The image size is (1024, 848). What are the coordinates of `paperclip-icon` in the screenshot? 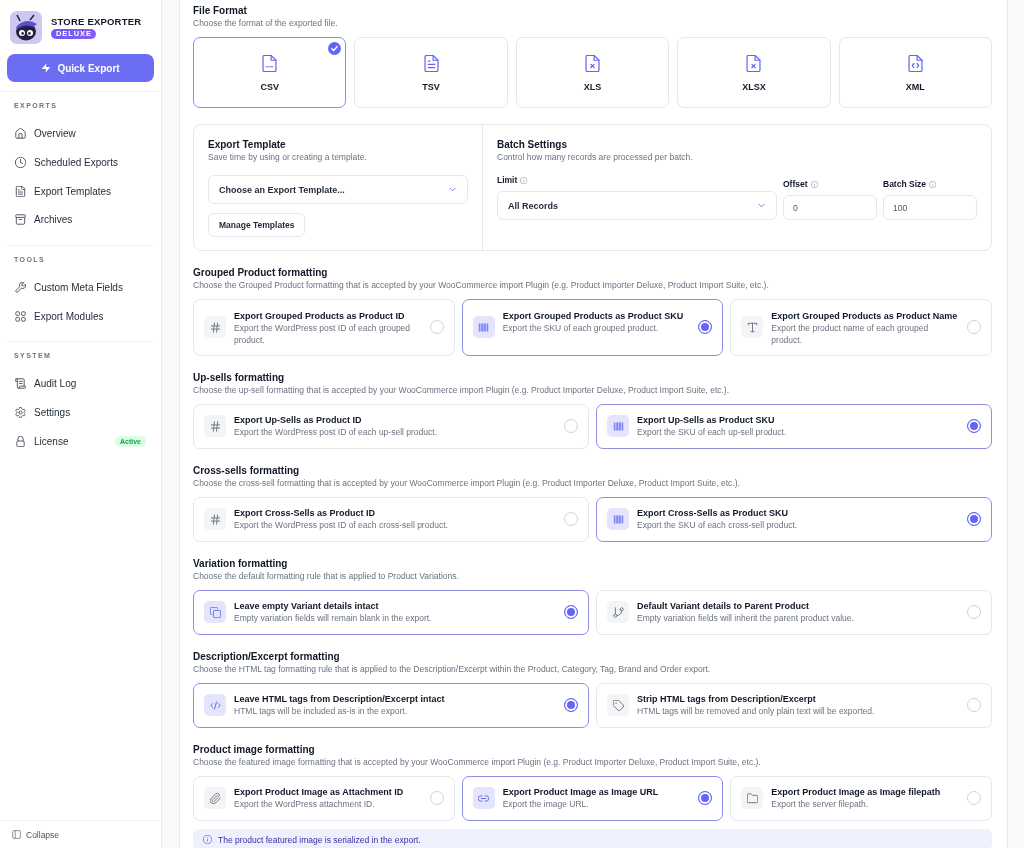 It's located at (215, 798).